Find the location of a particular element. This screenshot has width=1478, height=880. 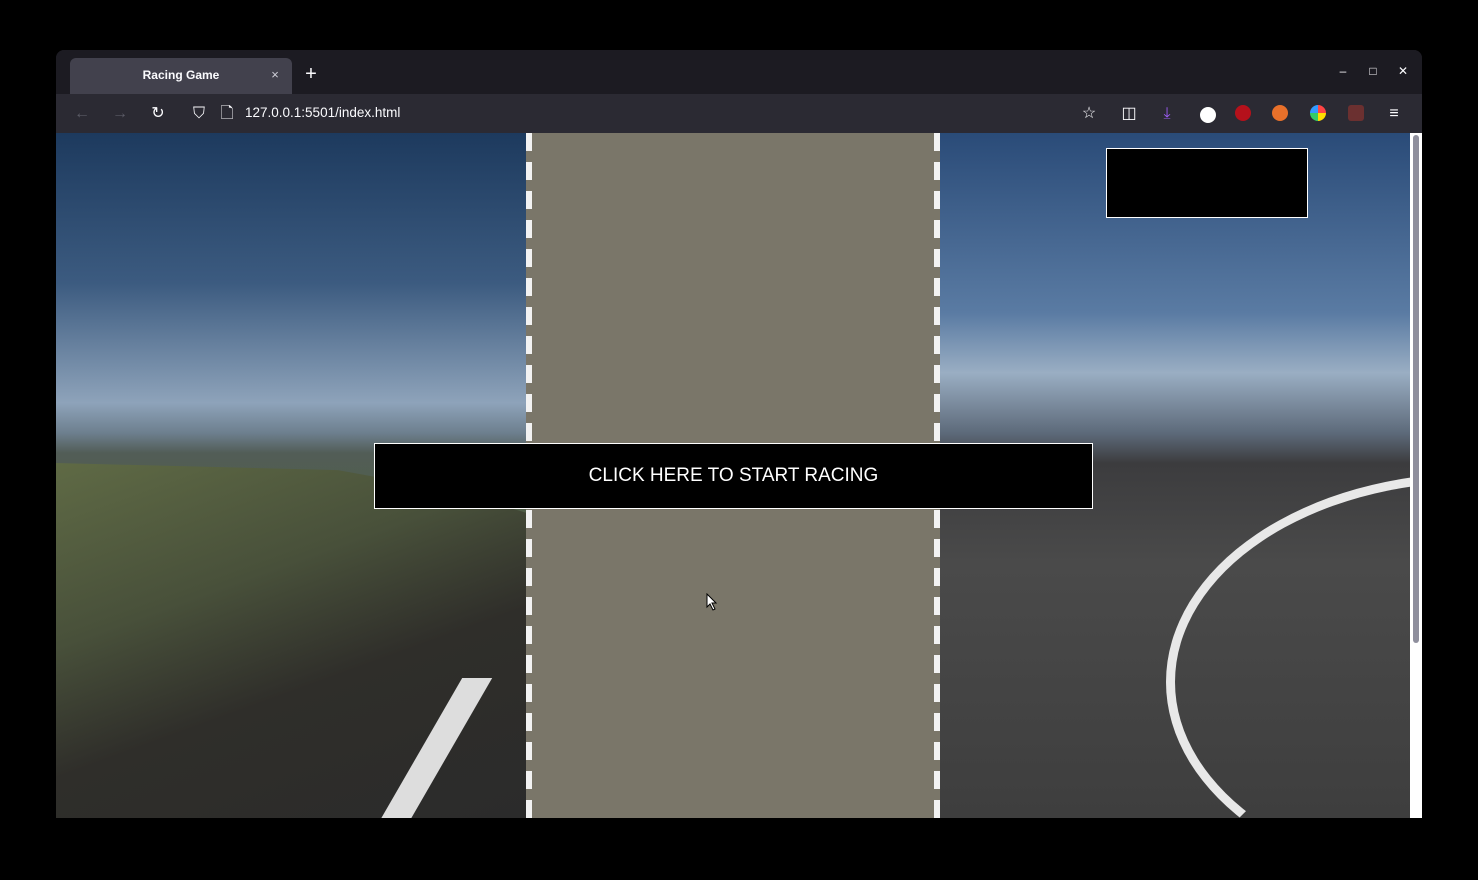

tab-bar: Racing Game × + – □ ✕ is located at coordinates (739, 72).